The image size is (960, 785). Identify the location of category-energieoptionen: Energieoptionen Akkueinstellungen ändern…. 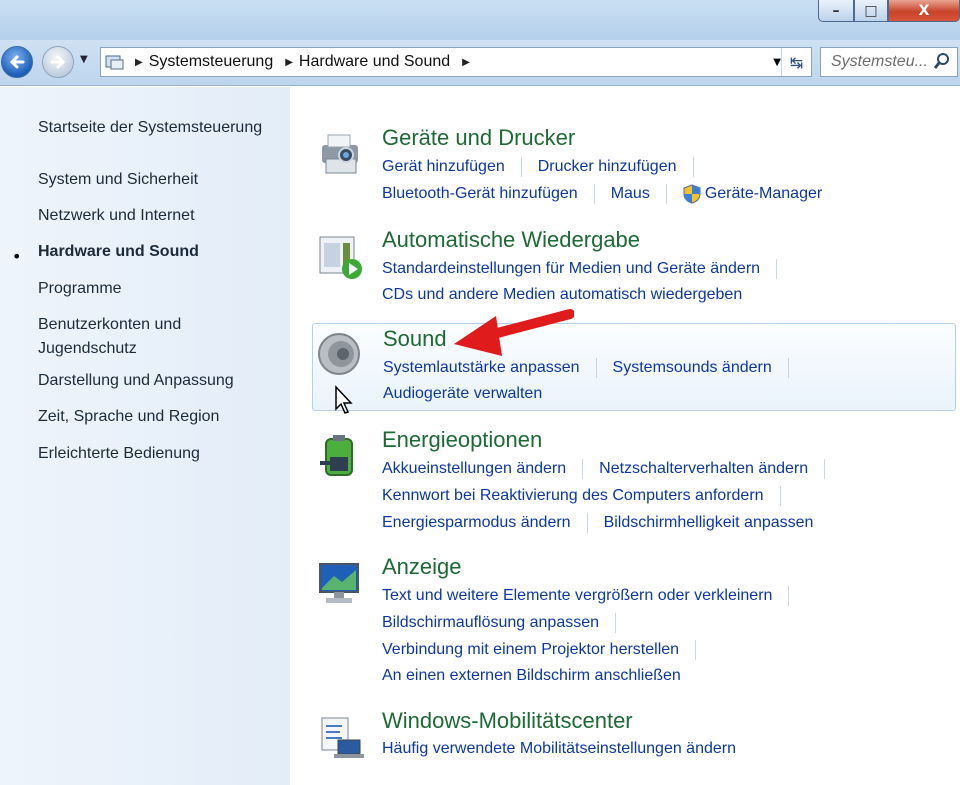
(634, 482).